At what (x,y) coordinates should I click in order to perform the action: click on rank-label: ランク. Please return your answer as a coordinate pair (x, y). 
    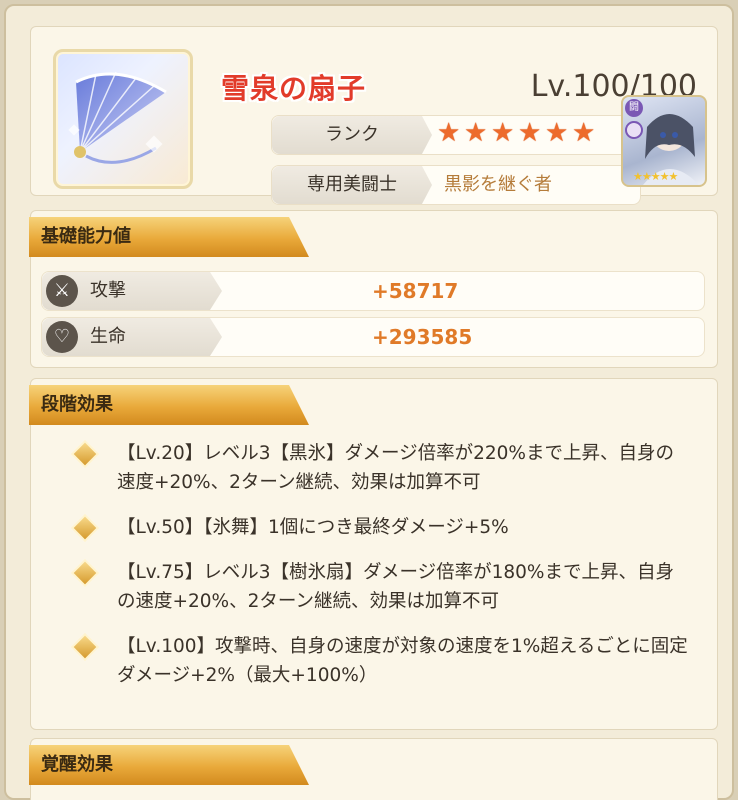
    Looking at the image, I should click on (352, 135).